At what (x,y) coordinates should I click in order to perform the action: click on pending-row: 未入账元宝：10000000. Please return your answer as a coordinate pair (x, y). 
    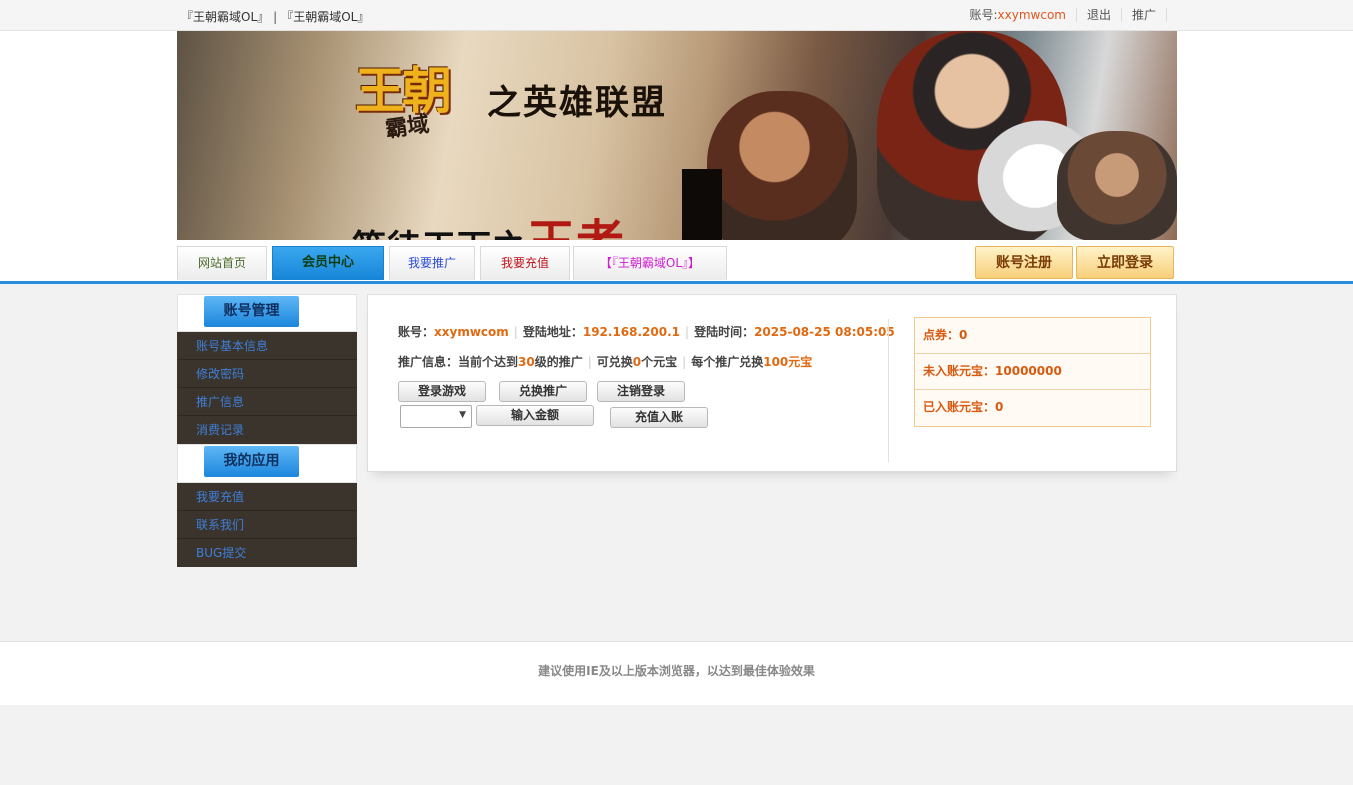
    Looking at the image, I should click on (1032, 372).